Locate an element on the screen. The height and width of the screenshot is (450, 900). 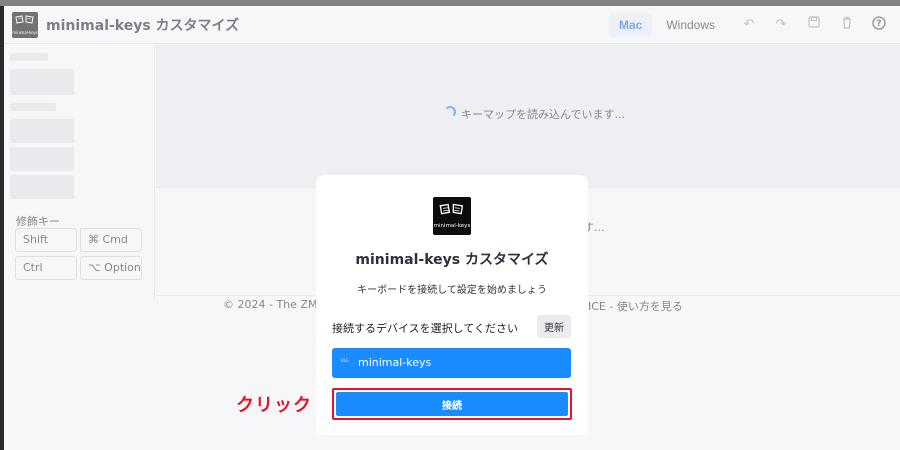
dialog-logo: minimal-keys is located at coordinates (452, 216).